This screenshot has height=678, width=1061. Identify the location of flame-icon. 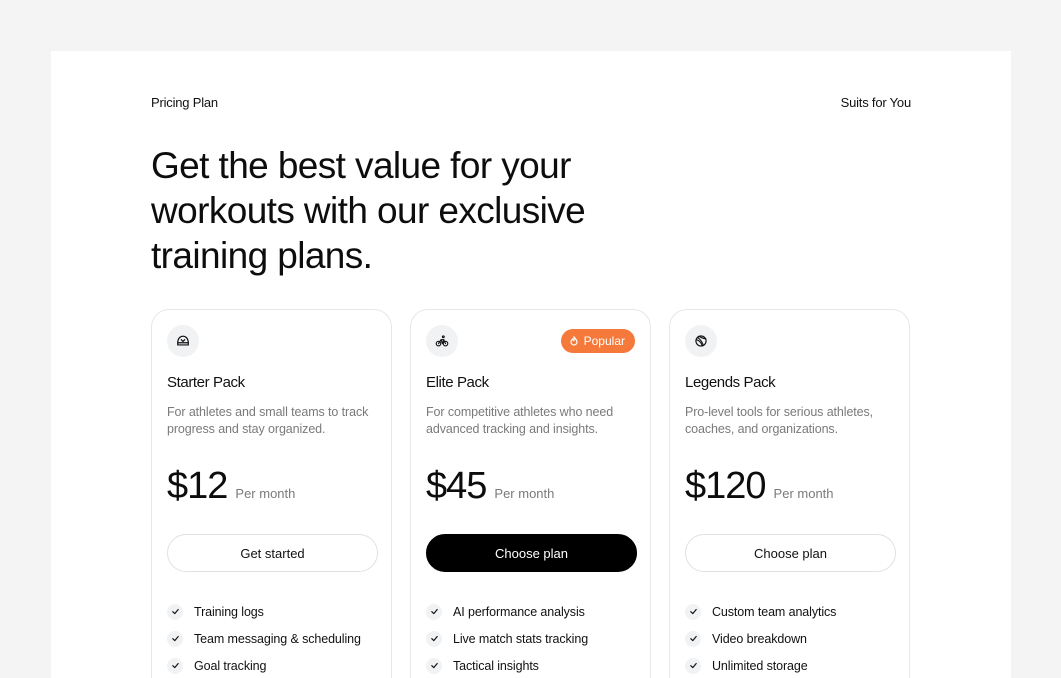
(574, 341).